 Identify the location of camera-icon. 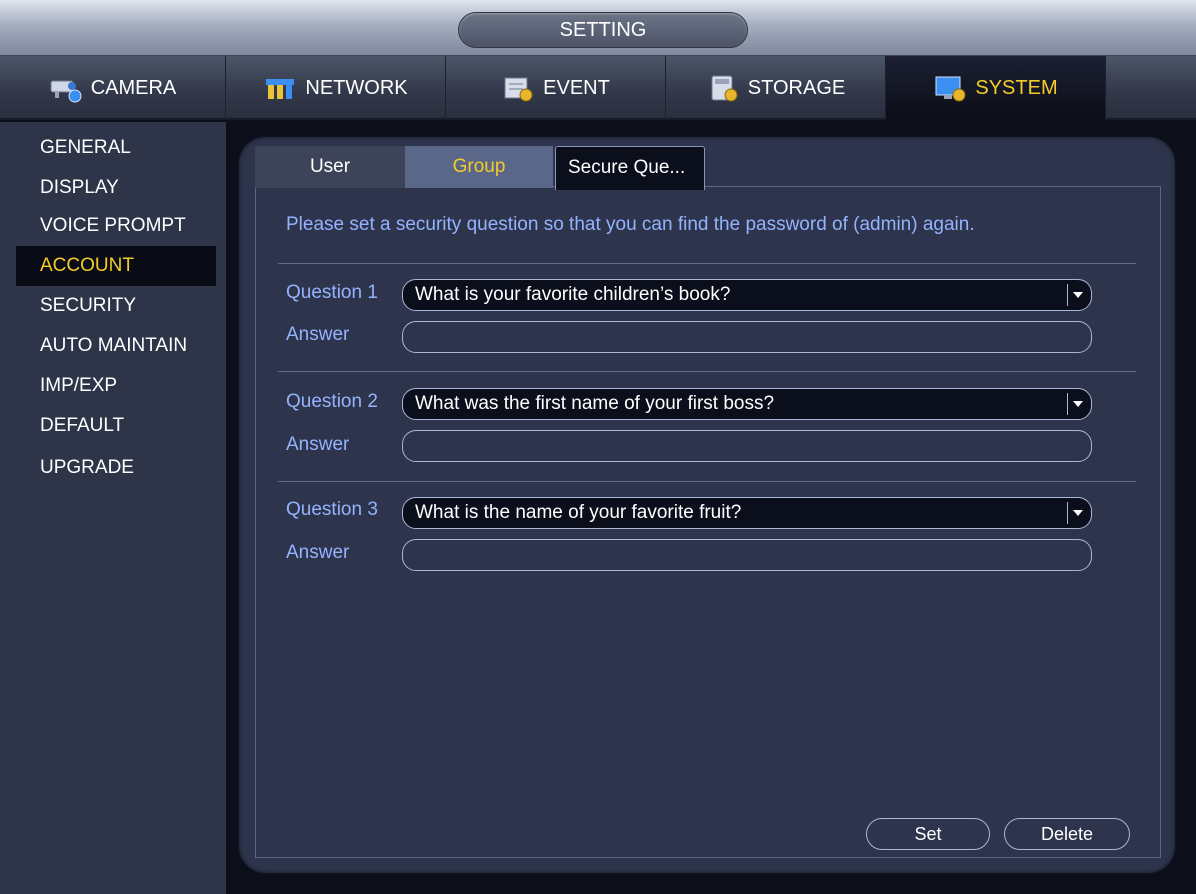
(66, 88).